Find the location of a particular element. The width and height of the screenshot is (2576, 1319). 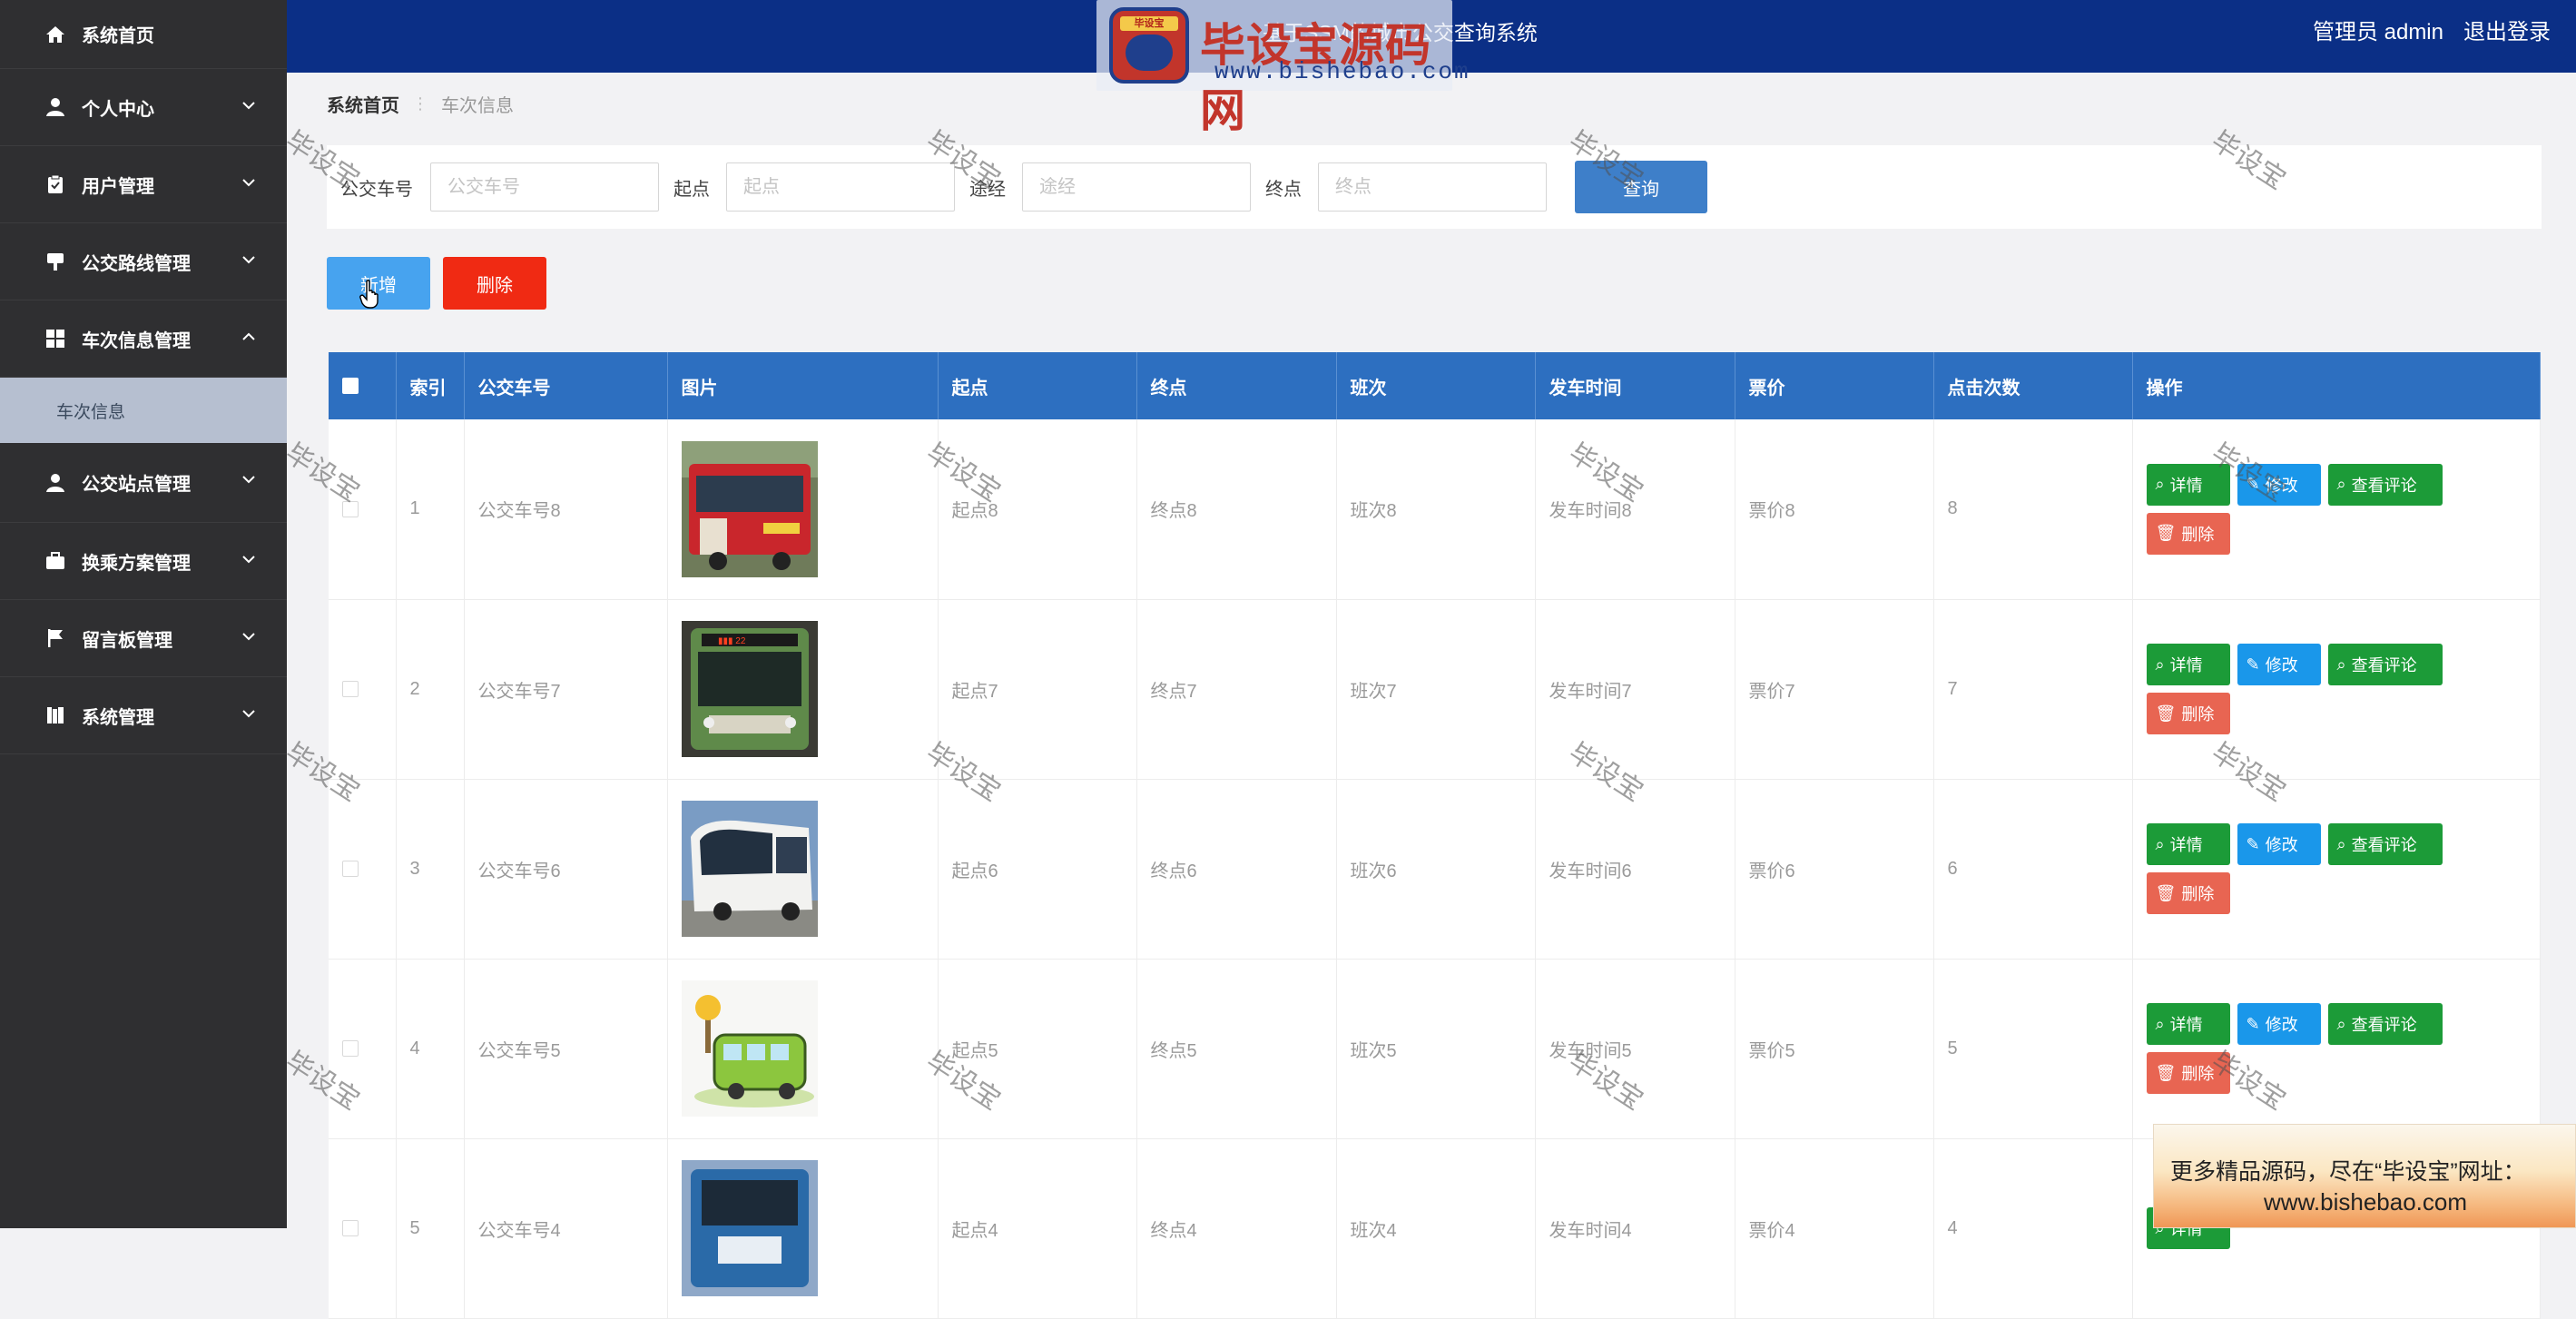

column-header: 起点 is located at coordinates (1037, 386).